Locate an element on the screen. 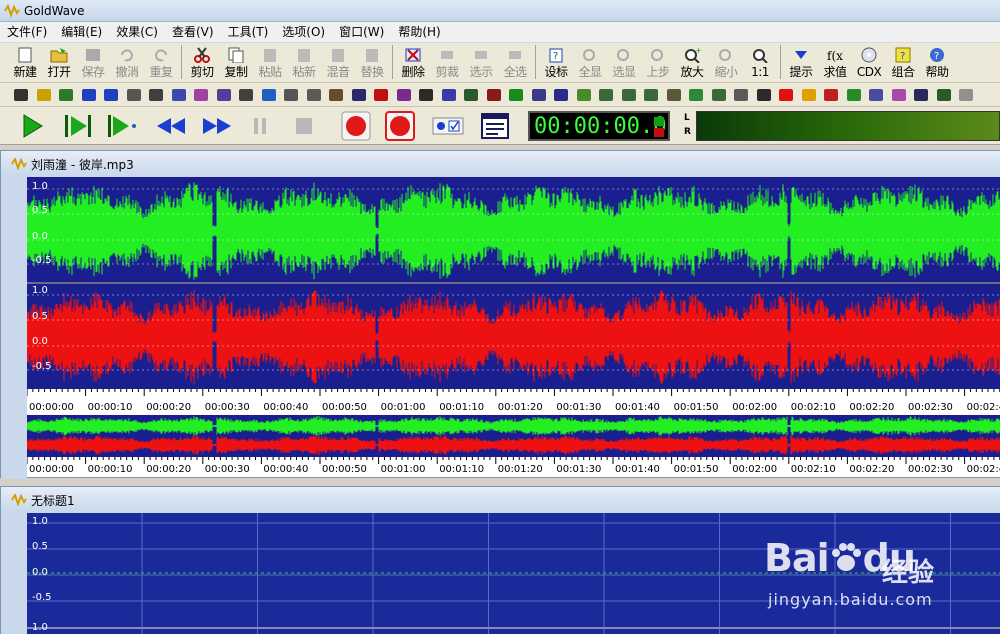 The image size is (1000, 634). menu-item: 效果(C) is located at coordinates (137, 32).